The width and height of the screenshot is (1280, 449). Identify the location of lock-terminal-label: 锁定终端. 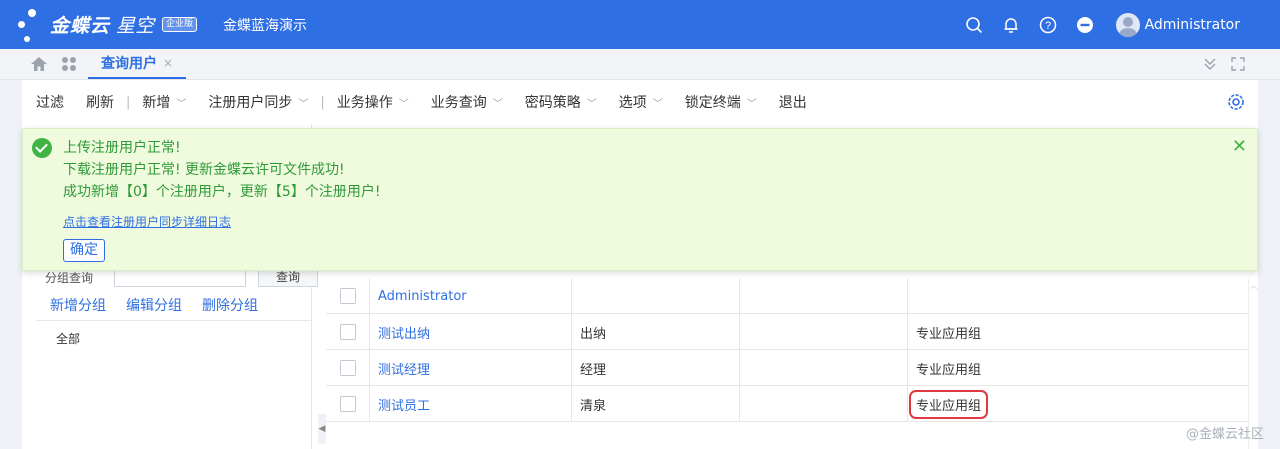
(712, 103).